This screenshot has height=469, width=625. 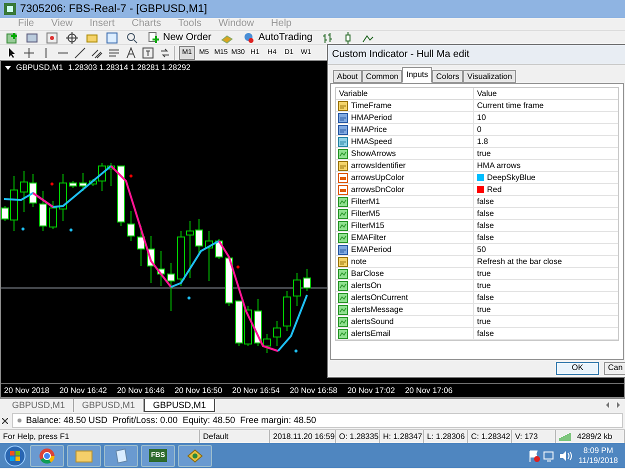 What do you see at coordinates (369, 130) in the screenshot?
I see `variable-name: HMAPrice` at bounding box center [369, 130].